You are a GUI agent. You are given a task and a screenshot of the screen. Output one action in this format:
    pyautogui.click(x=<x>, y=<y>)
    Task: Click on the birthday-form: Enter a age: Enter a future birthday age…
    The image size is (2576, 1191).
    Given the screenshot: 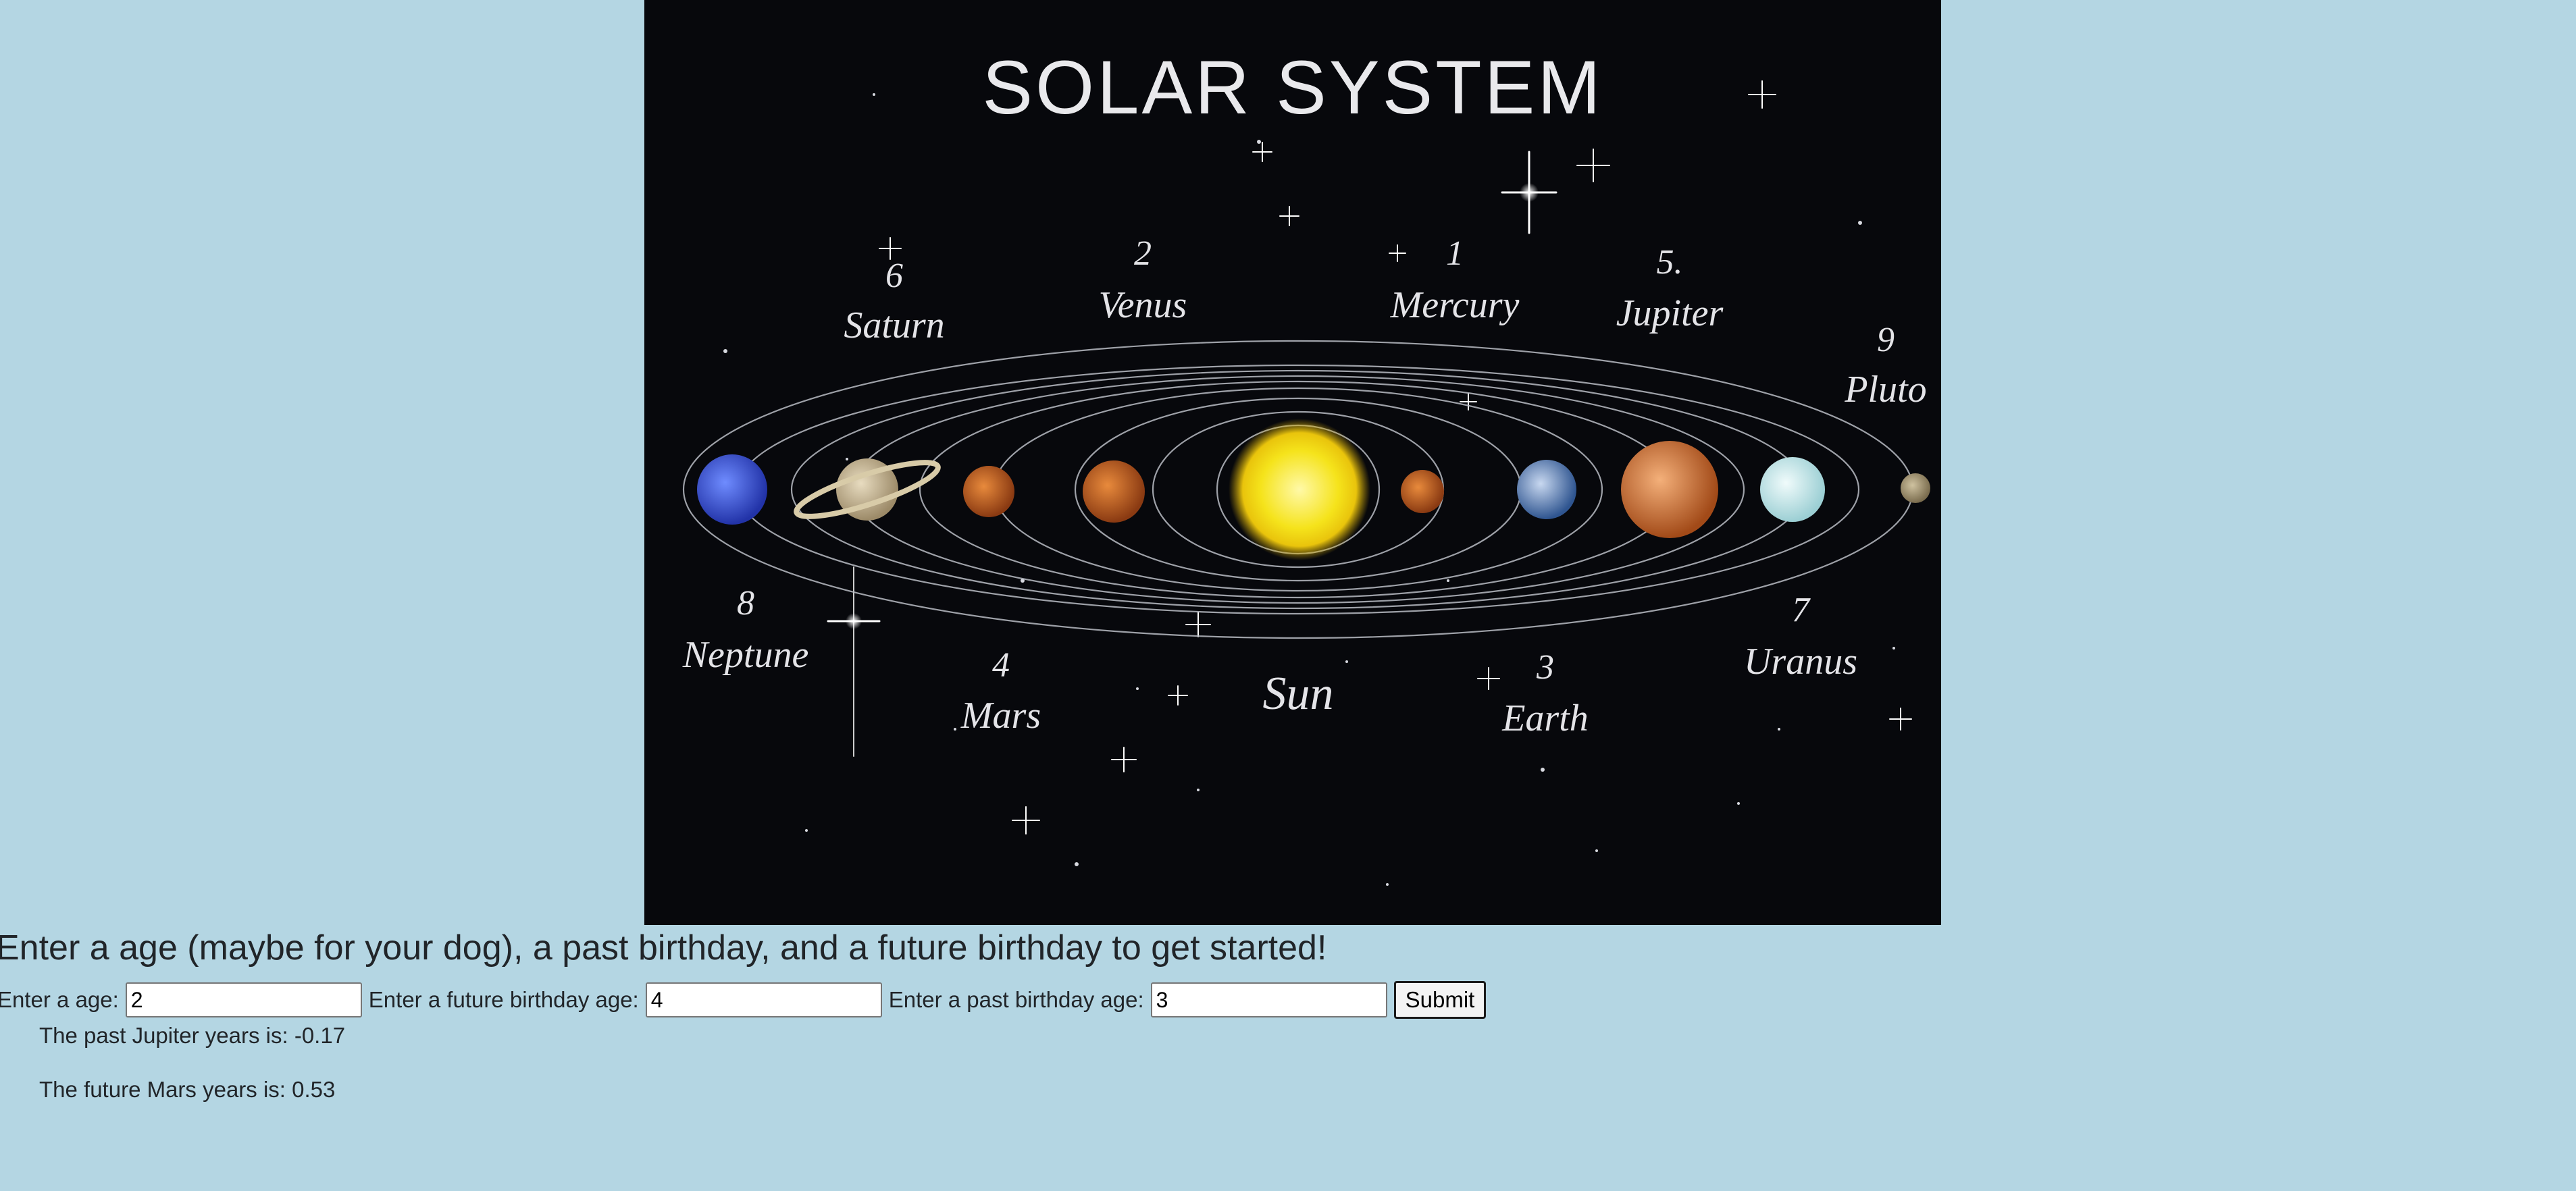 What is the action you would take?
    pyautogui.click(x=743, y=1000)
    